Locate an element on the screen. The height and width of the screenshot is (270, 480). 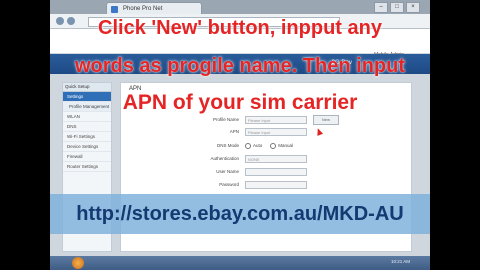
sidebar-item-dns: DNS is located at coordinates (87, 127).